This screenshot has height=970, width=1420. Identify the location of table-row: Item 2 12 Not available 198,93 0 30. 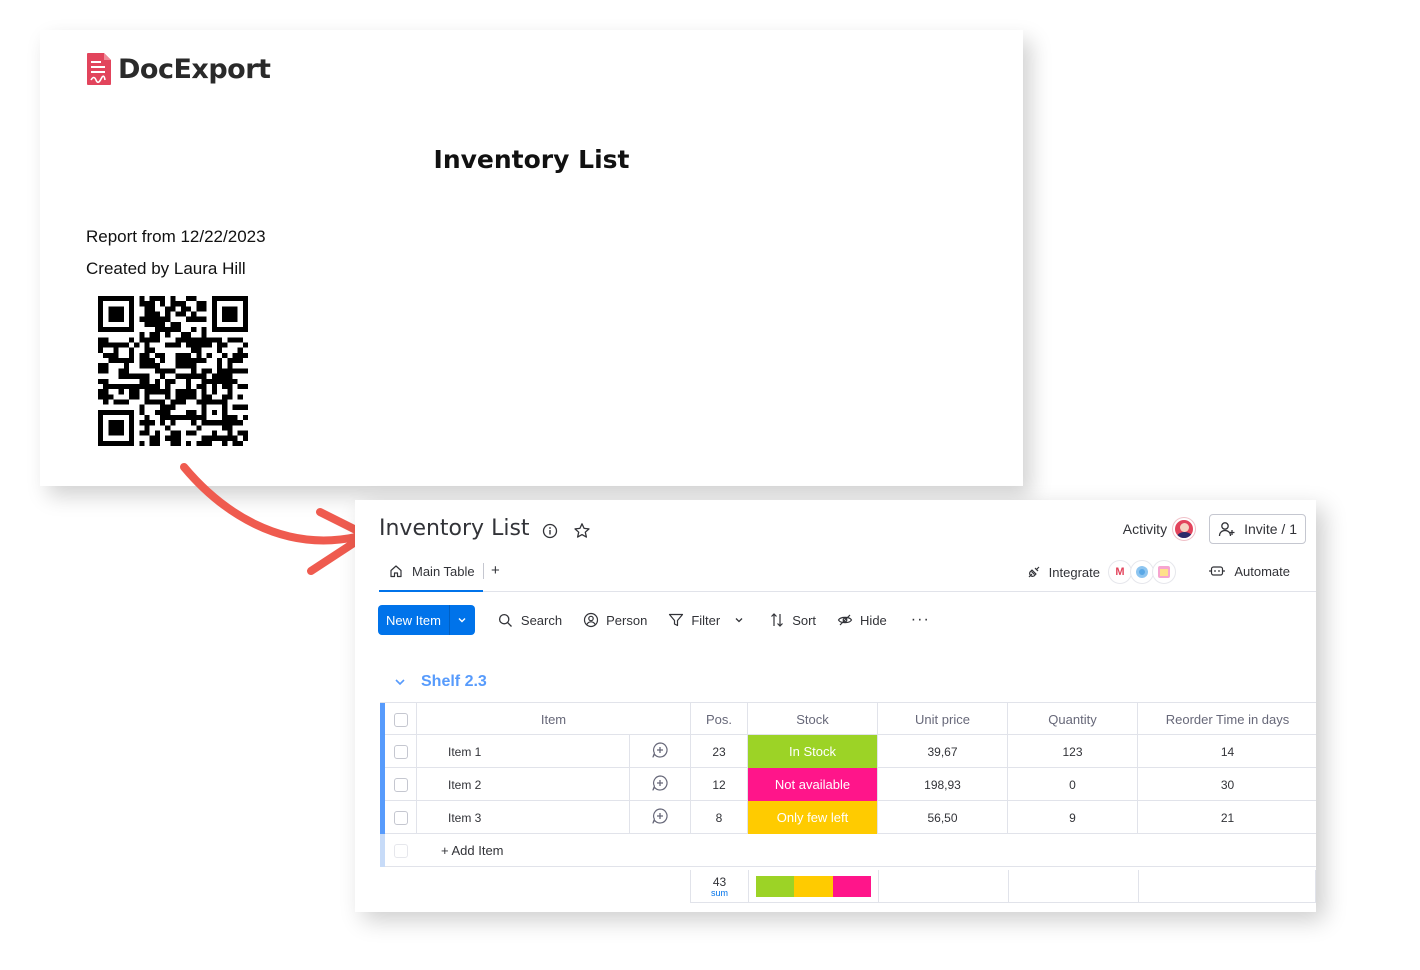
(848, 784).